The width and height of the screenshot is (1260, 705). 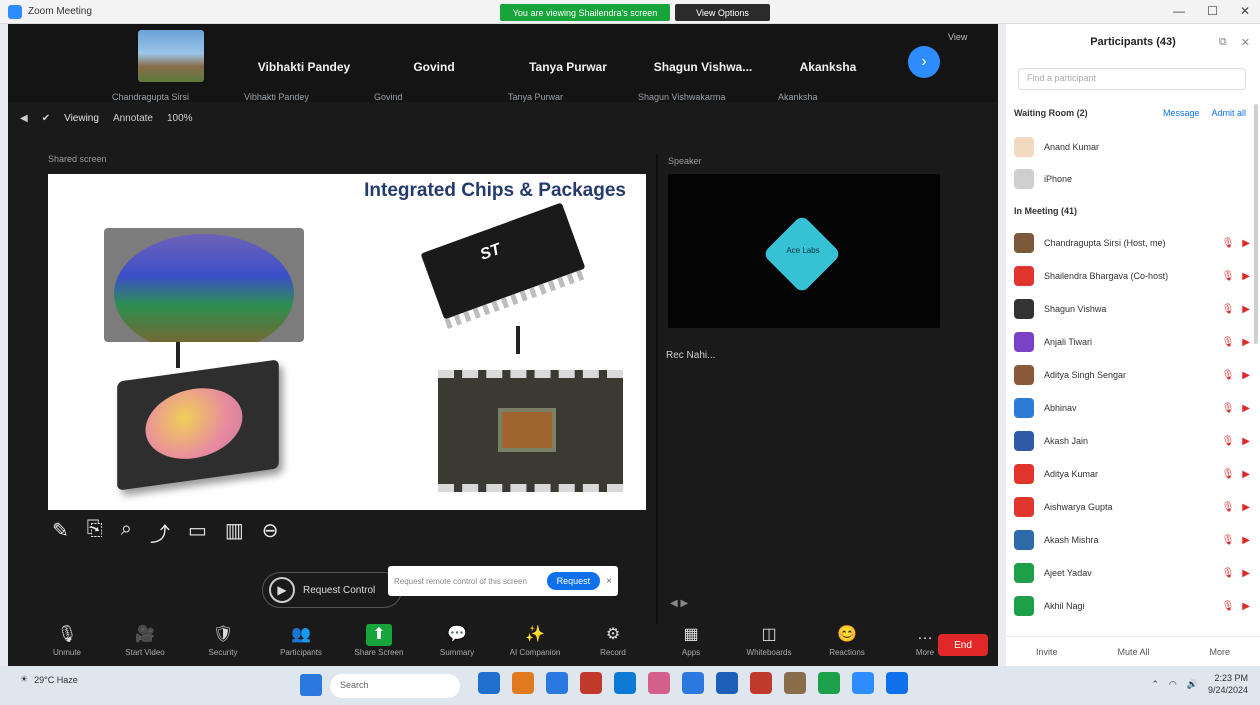 I want to click on toolbar-item: ◫ Whiteboards, so click(x=769, y=640).